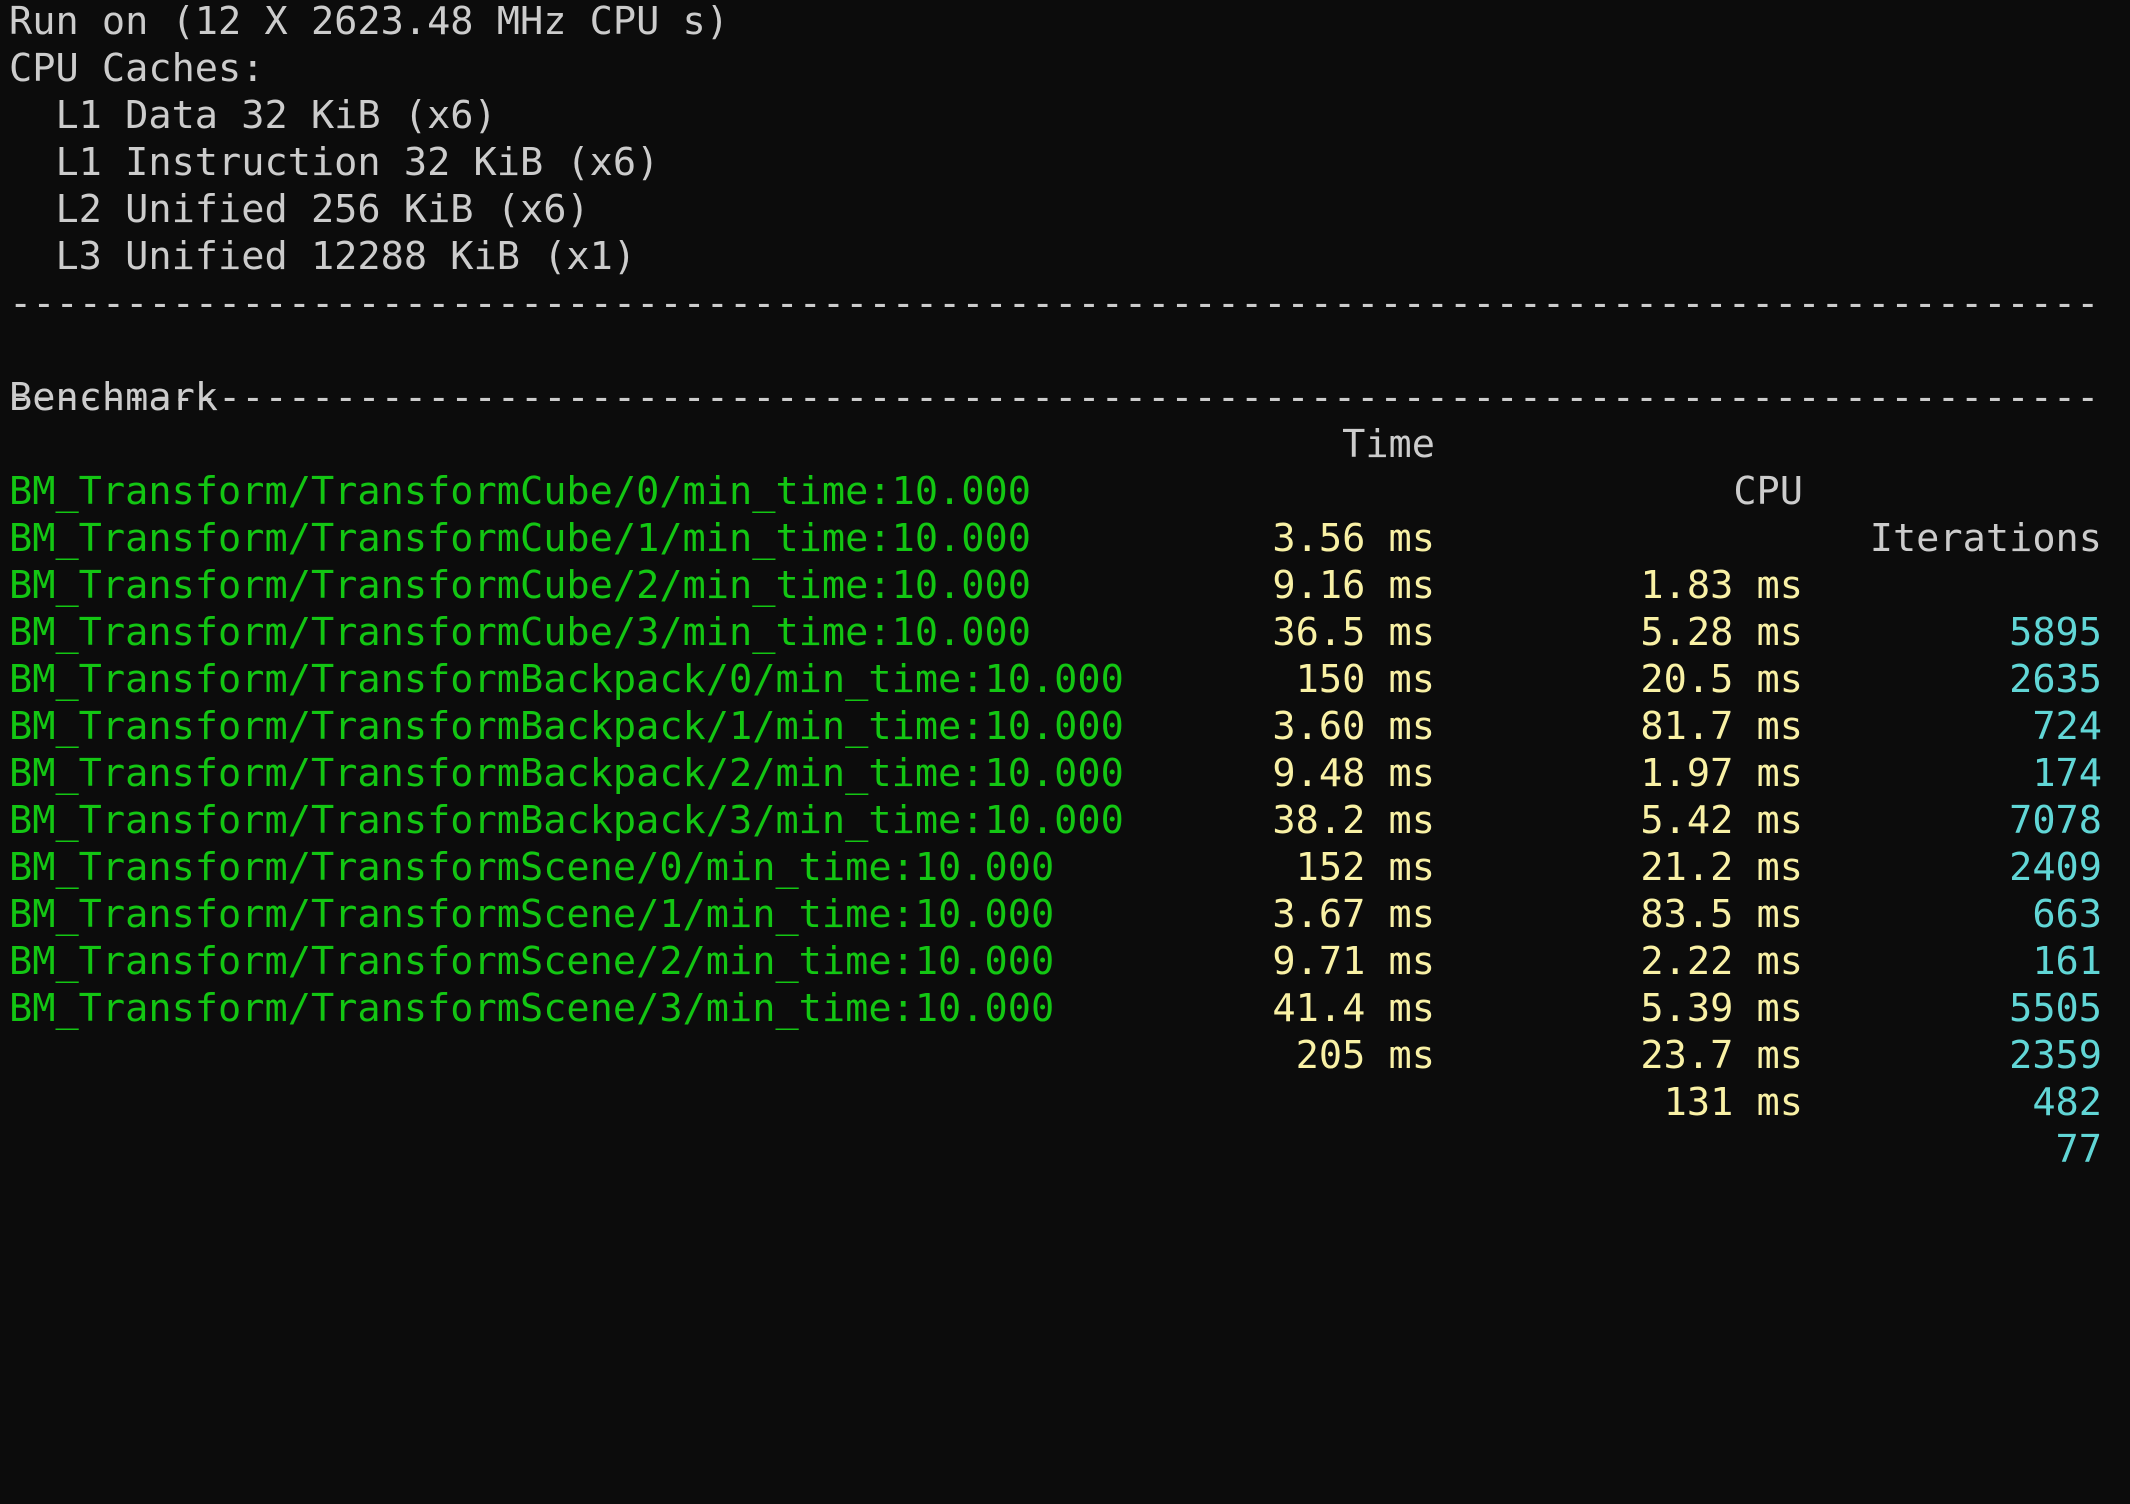  What do you see at coordinates (137, 68) in the screenshot?
I see `caches-title: CPU Caches:` at bounding box center [137, 68].